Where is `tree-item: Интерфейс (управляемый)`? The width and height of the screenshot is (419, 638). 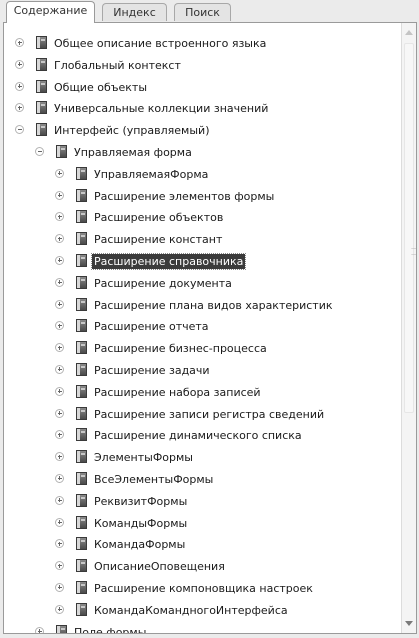 tree-item: Интерфейс (управляемый) is located at coordinates (202, 131).